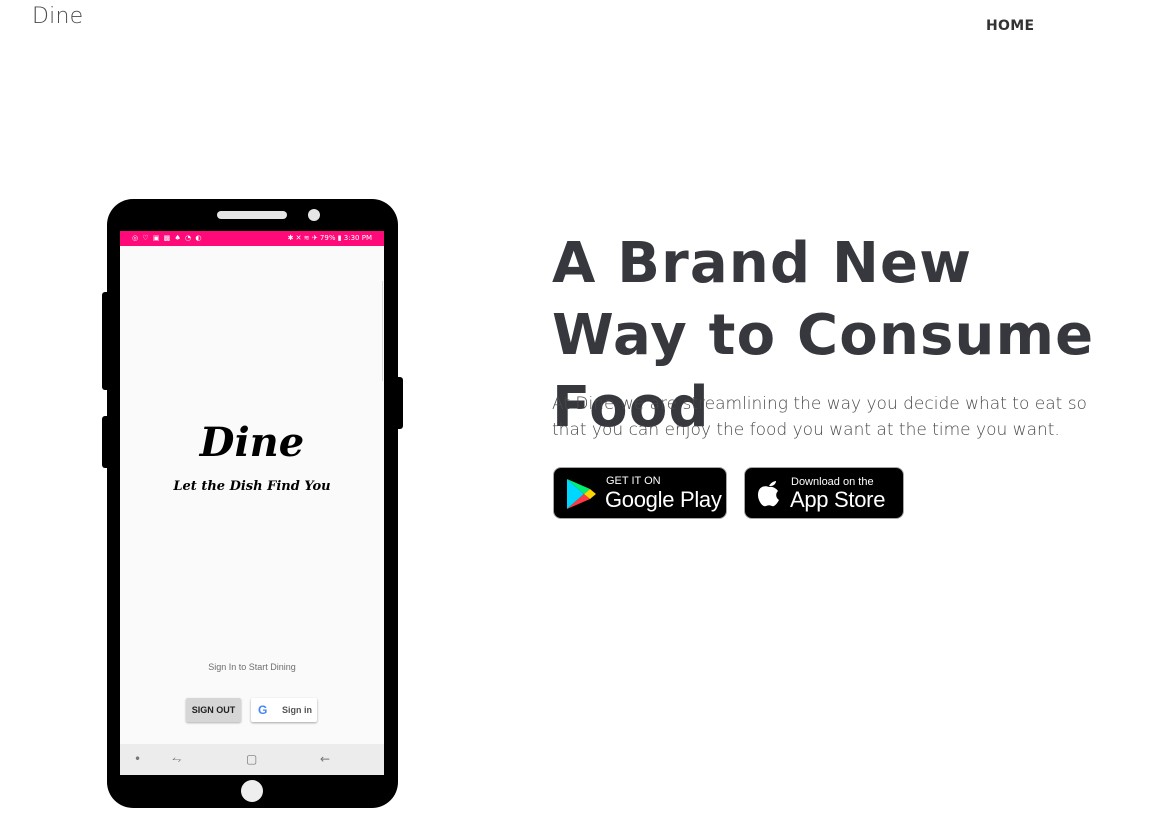 This screenshot has width=1150, height=840. I want to click on status-system-info: ✱ ✕ ≋ ✈ 79% ▮ 3:30 PM, so click(329, 238).